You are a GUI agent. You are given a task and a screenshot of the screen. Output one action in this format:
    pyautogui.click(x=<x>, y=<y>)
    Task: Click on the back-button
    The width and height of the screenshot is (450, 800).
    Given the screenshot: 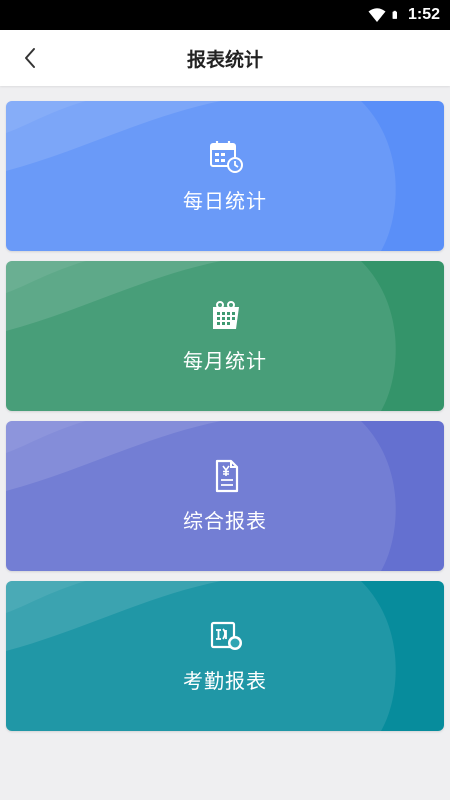 What is the action you would take?
    pyautogui.click(x=30, y=58)
    